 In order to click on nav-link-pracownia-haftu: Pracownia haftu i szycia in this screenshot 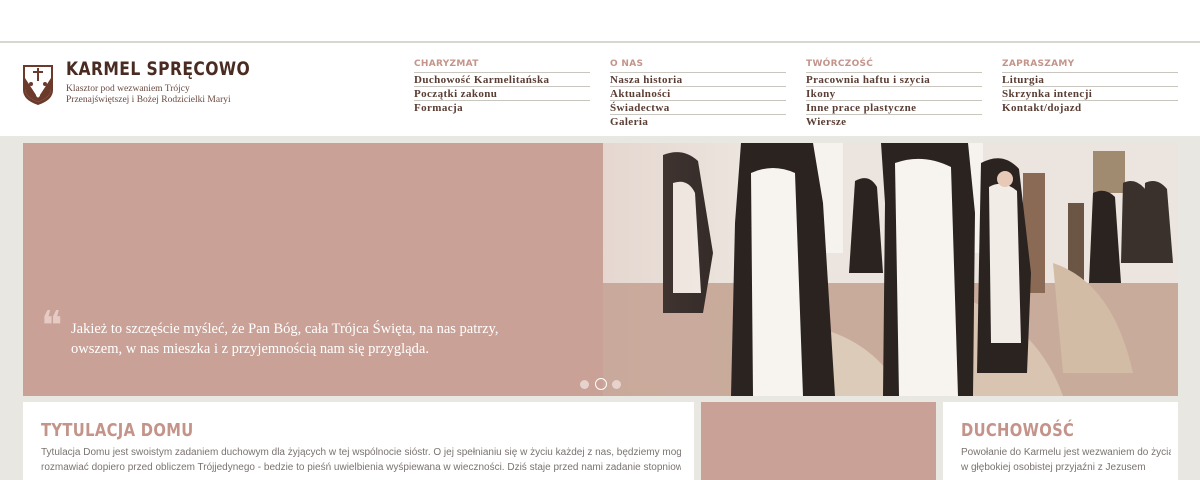, I will do `click(894, 80)`.